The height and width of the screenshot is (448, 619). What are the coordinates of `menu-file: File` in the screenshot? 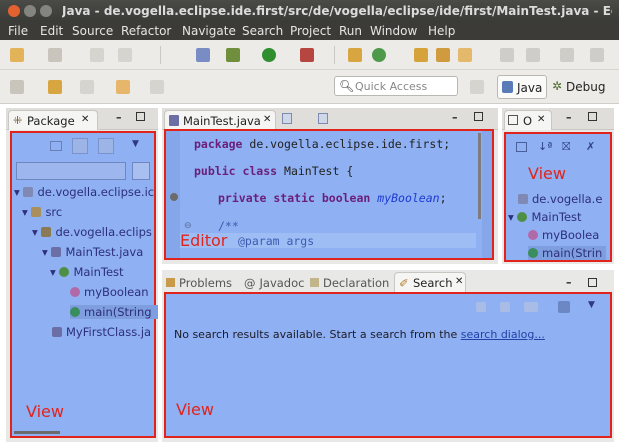 It's located at (18, 31).